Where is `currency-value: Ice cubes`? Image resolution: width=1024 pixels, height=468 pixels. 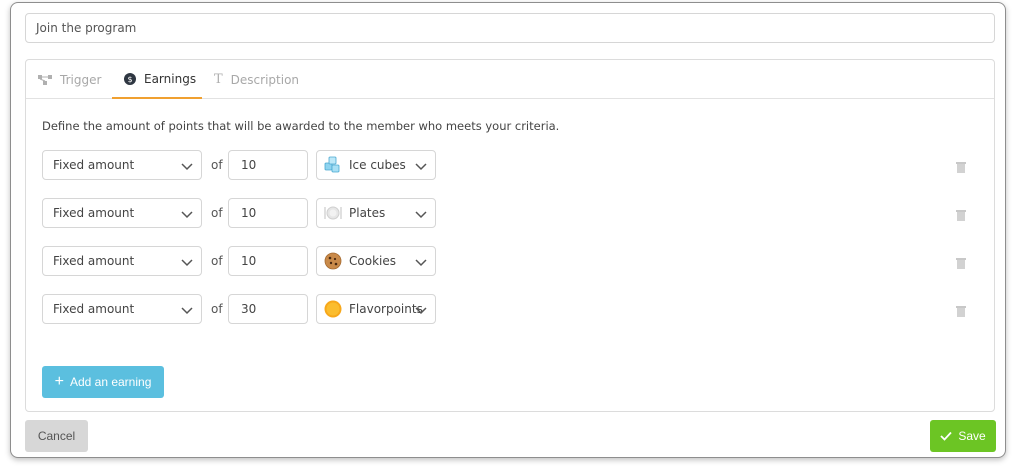
currency-value: Ice cubes is located at coordinates (377, 165).